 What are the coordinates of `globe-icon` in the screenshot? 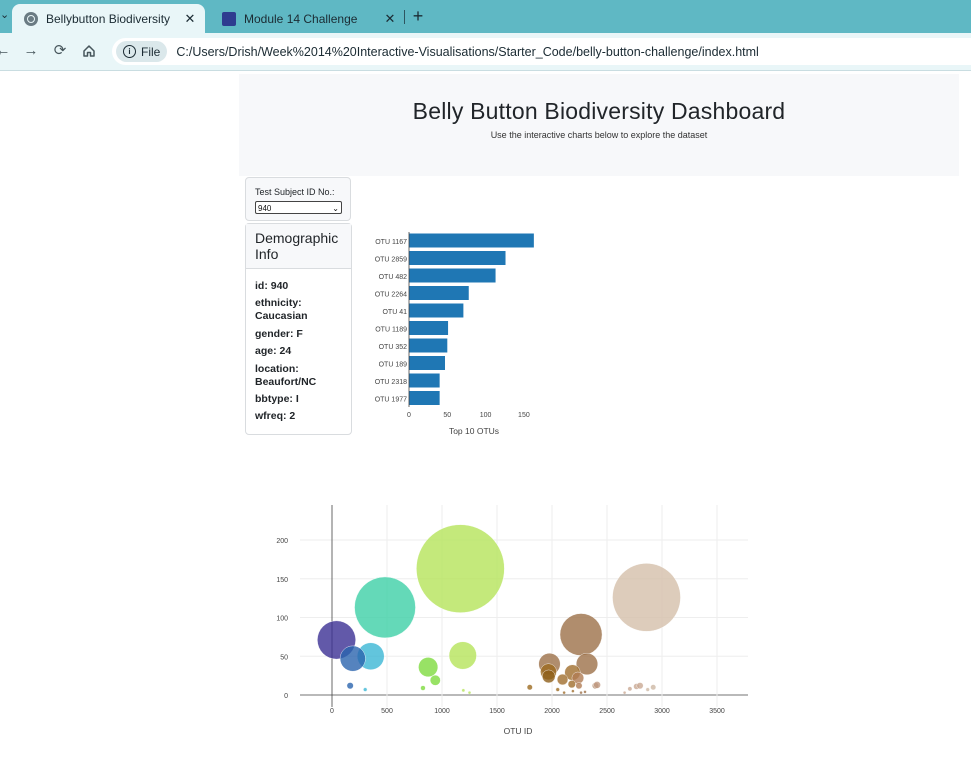 It's located at (31, 18).